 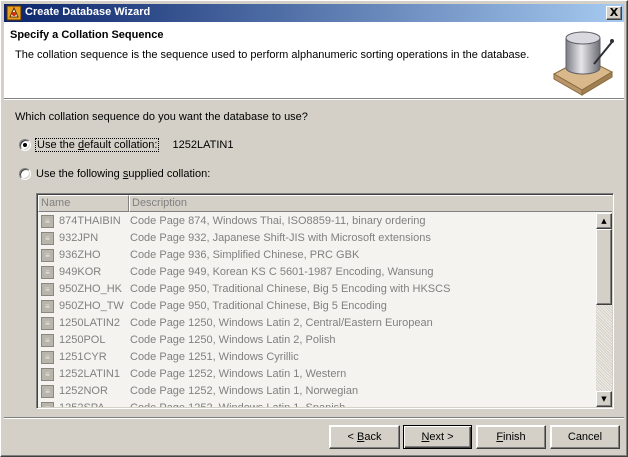 What do you see at coordinates (87, 35) in the screenshot?
I see `page-title: Specify a Collation Sequence` at bounding box center [87, 35].